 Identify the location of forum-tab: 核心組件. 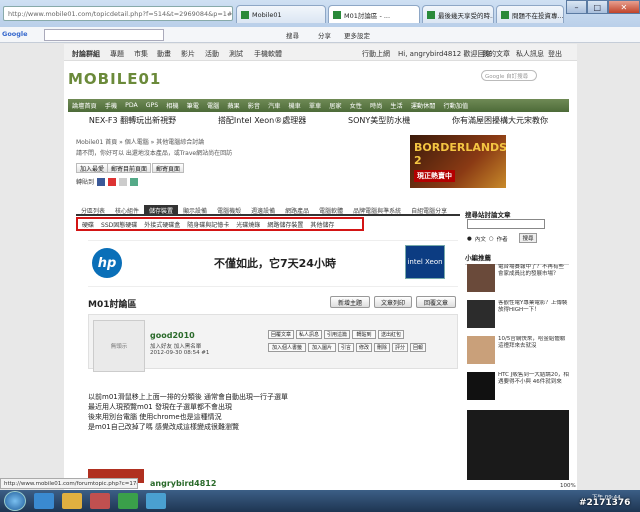
(127, 210).